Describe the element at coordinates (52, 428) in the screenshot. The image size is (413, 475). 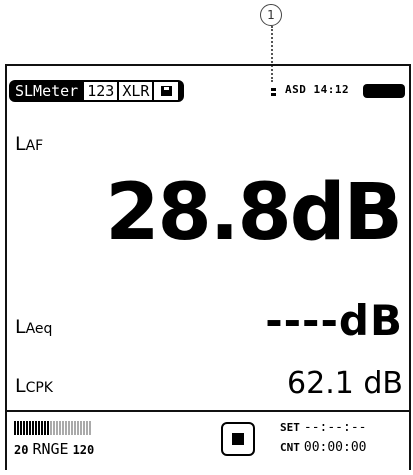
I see `level-bargraph` at that location.